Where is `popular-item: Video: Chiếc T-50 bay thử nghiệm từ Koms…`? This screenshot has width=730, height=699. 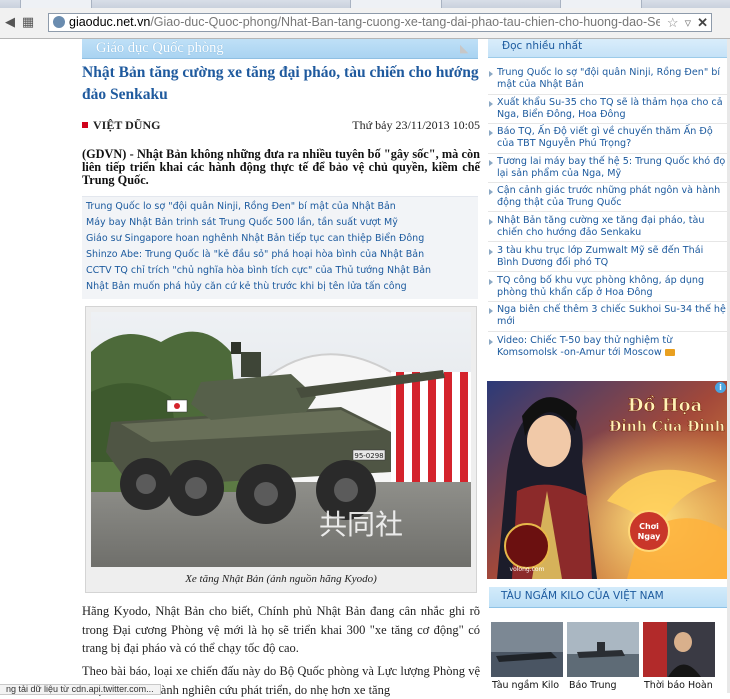 popular-item: Video: Chiếc T-50 bay thử nghiệm từ Koms… is located at coordinates (608, 347).